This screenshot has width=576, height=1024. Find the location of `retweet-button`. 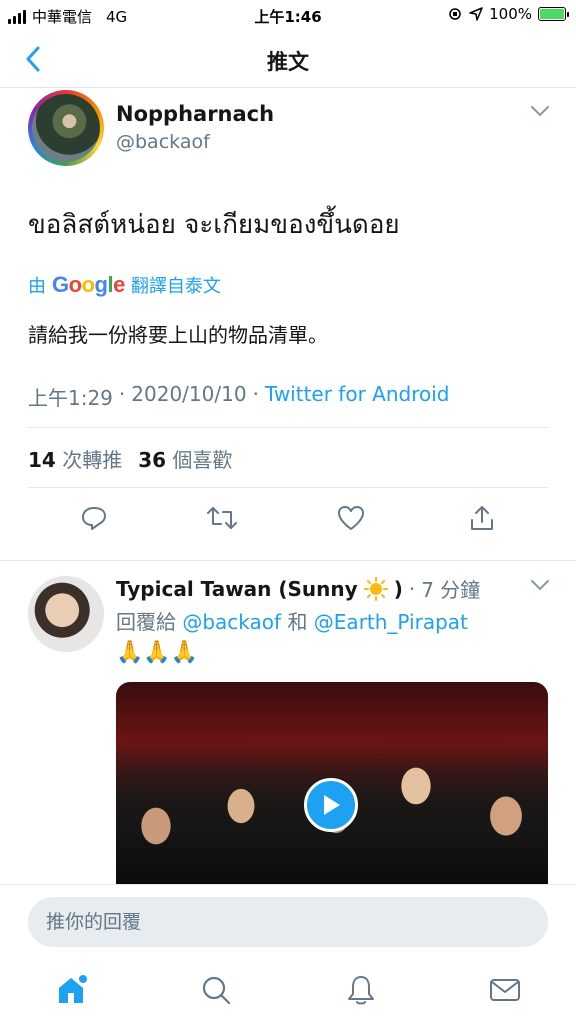

retweet-button is located at coordinates (222, 518).